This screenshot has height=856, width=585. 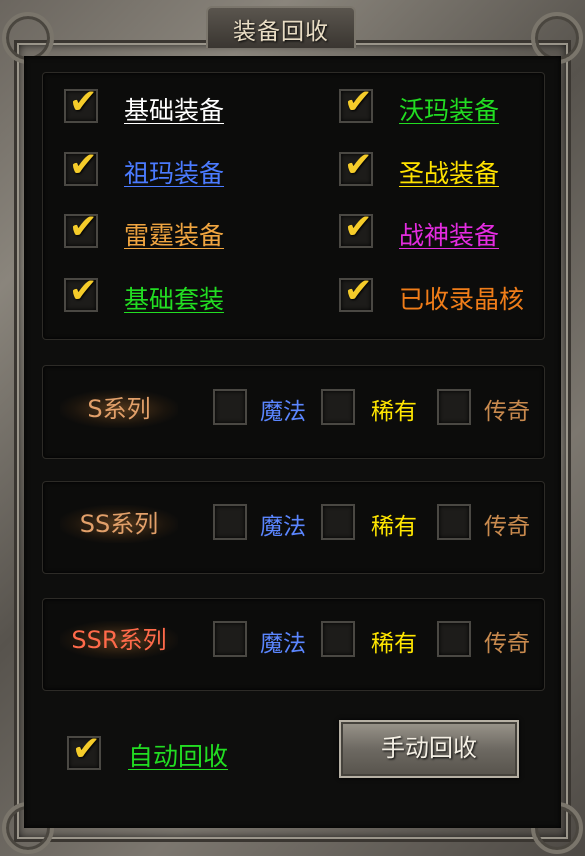 What do you see at coordinates (454, 522) in the screenshot?
I see `checkbox-ss-legendary` at bounding box center [454, 522].